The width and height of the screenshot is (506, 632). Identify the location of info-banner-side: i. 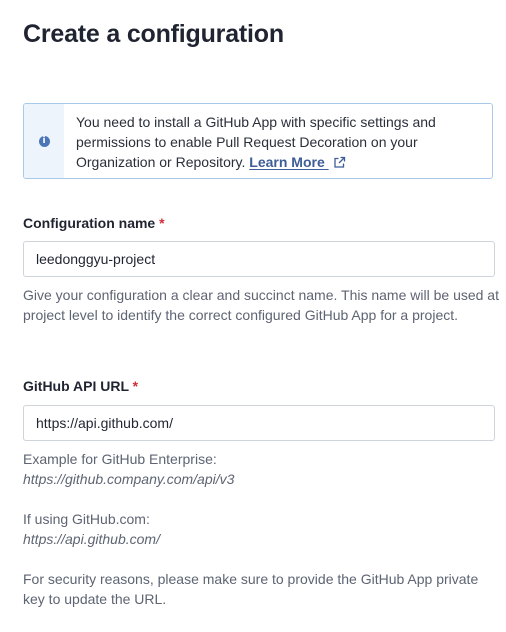
(44, 141).